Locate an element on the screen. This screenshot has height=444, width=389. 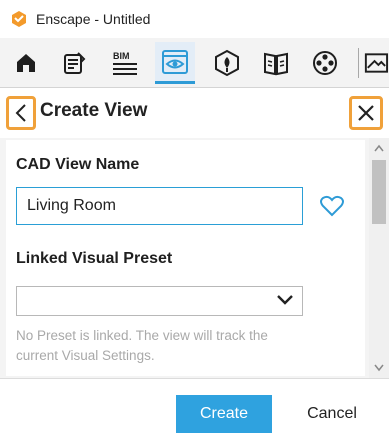
export-image-button is located at coordinates (375, 63).